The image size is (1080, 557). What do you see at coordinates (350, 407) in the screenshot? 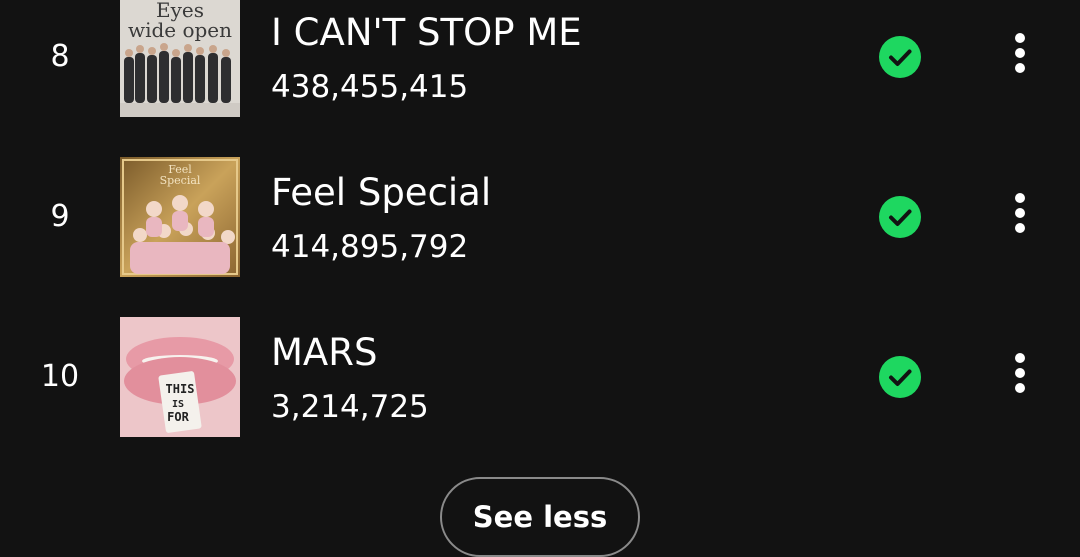
I see `track-play-count: 3,214,725` at bounding box center [350, 407].